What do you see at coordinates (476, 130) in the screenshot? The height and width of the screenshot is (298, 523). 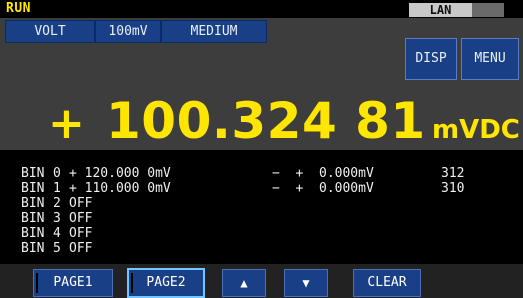 I see `reading-unit: mVDC` at bounding box center [476, 130].